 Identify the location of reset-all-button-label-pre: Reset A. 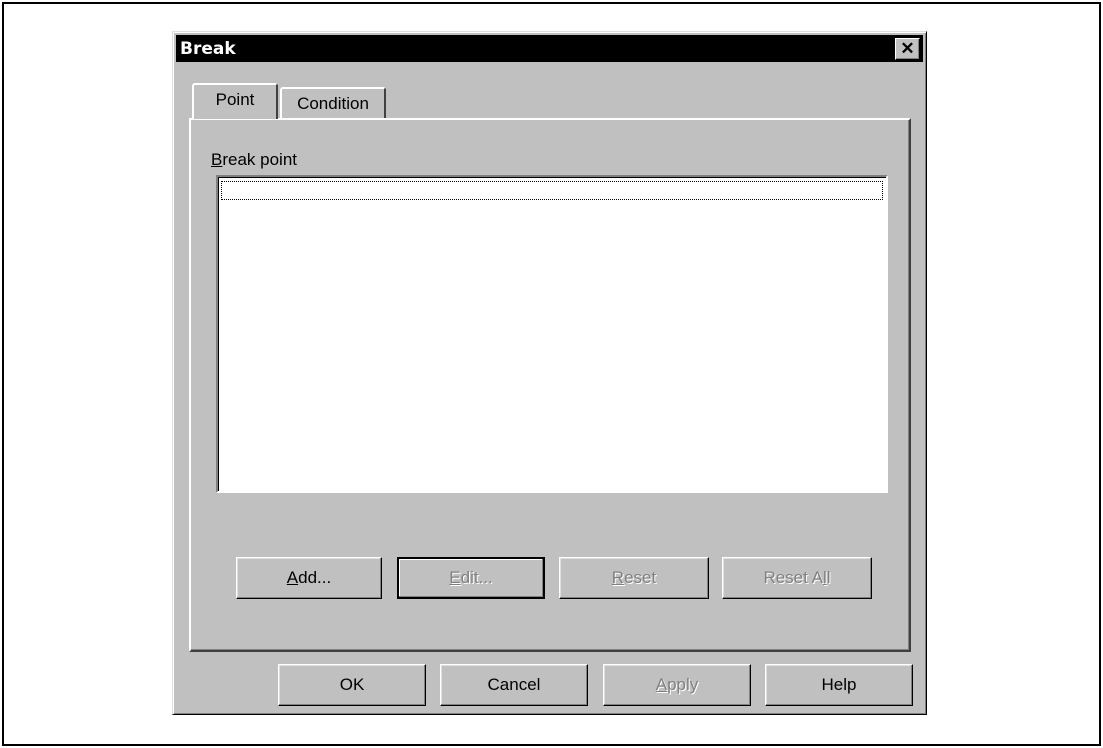
(793, 577).